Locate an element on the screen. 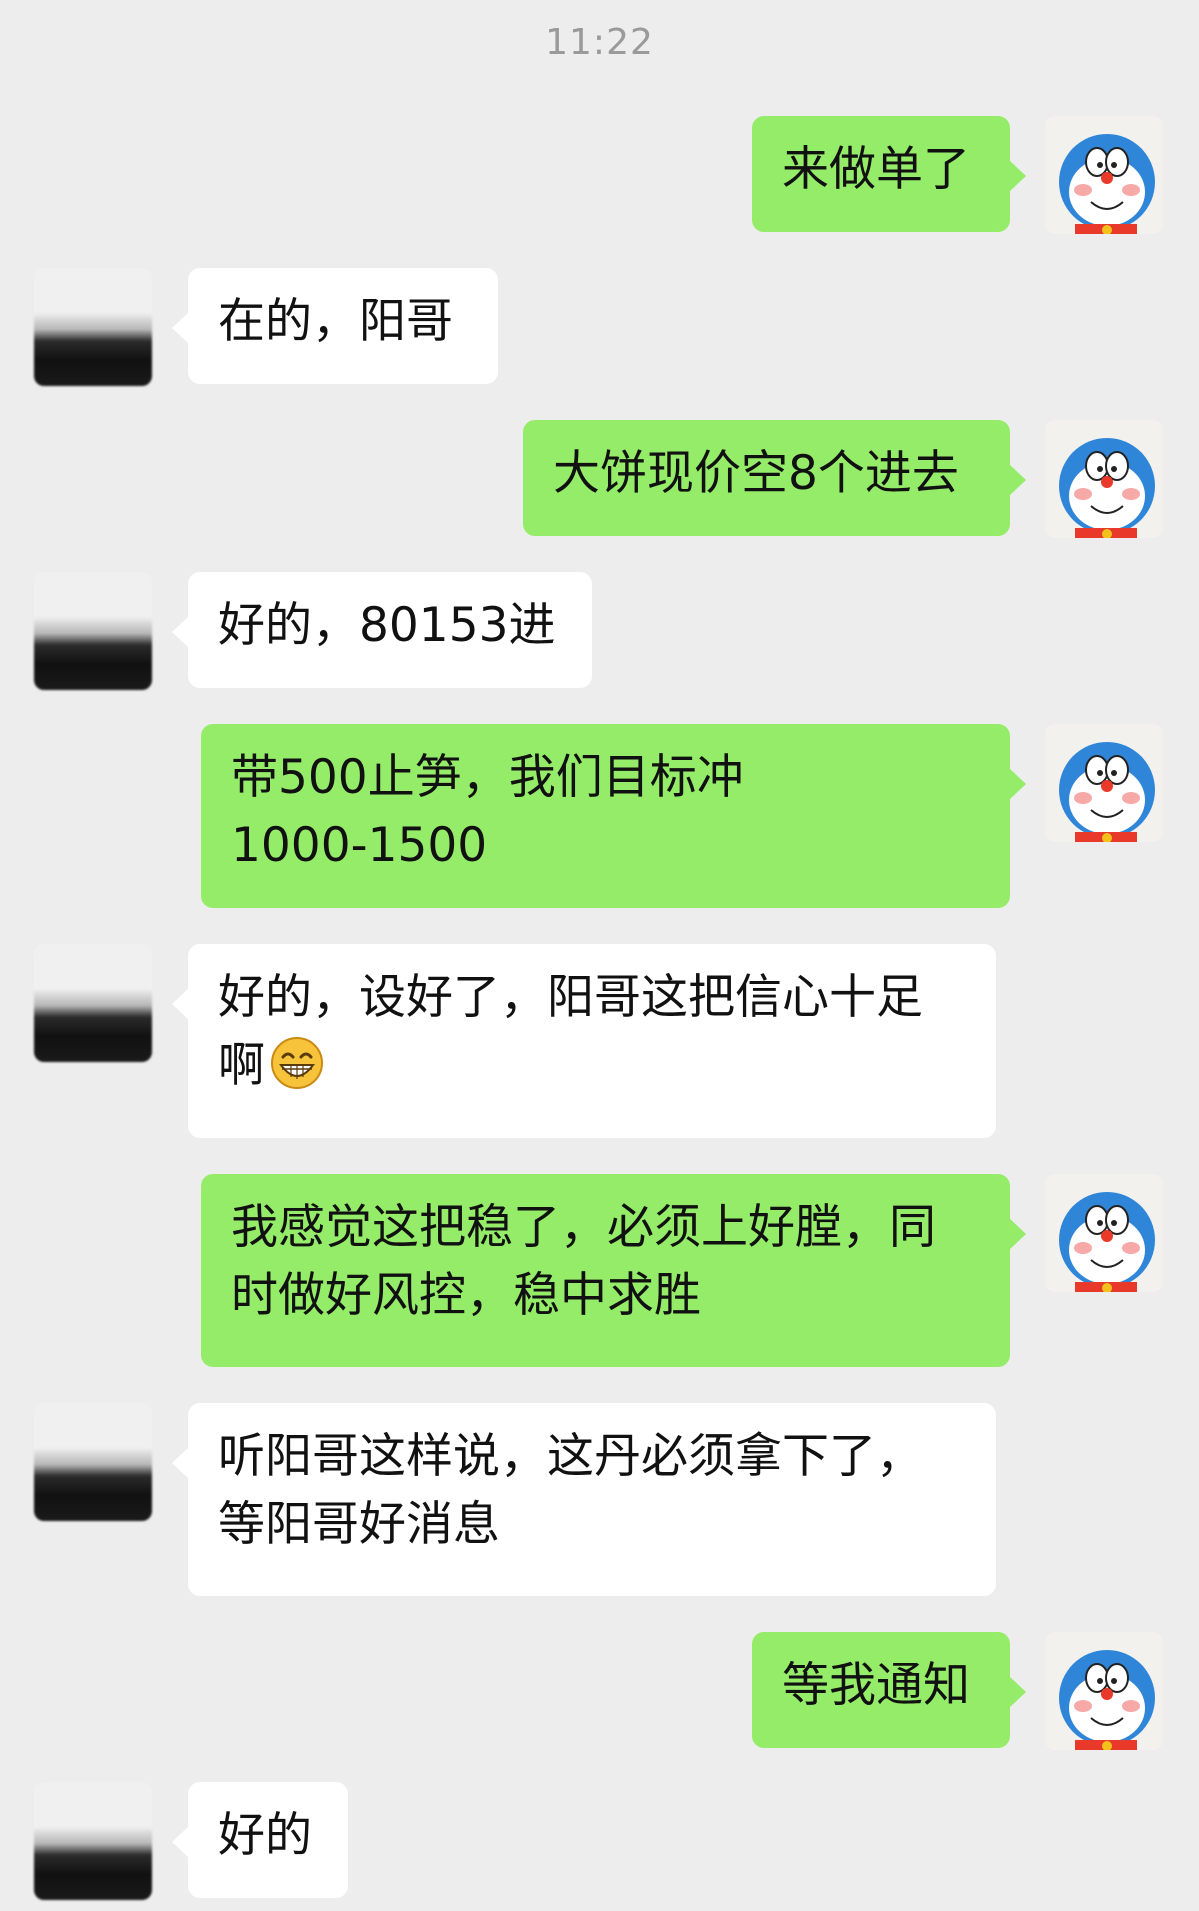 The width and height of the screenshot is (1199, 1911). grin-emoji-icon is located at coordinates (297, 1063).